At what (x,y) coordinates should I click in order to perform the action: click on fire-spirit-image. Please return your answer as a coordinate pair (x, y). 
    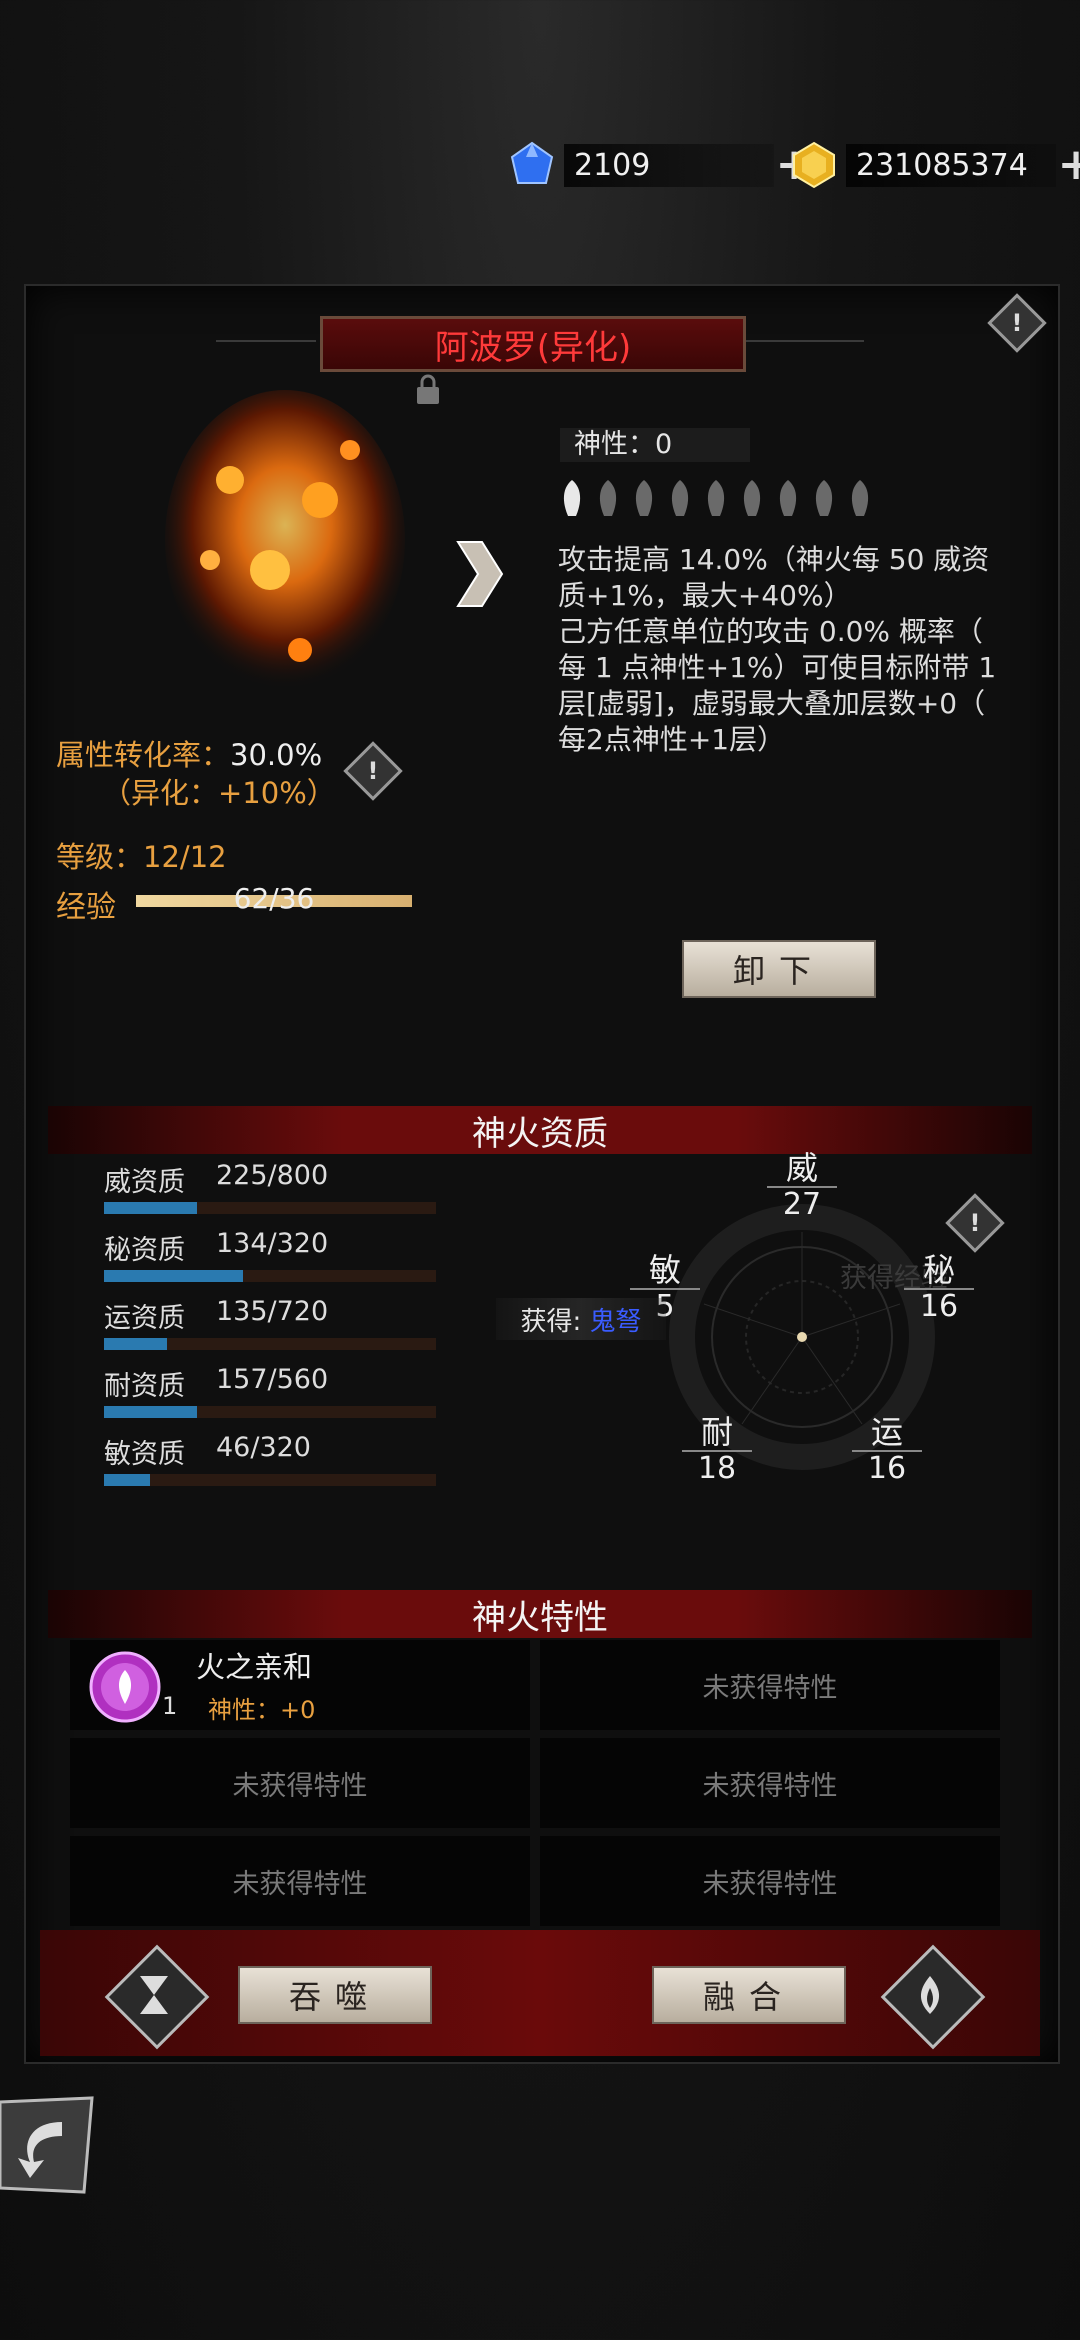
    Looking at the image, I should click on (285, 540).